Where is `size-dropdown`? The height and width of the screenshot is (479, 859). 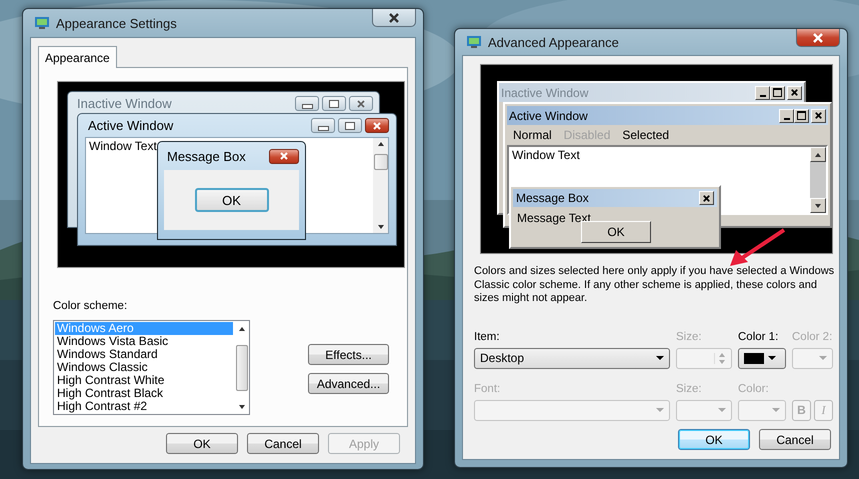 size-dropdown is located at coordinates (704, 410).